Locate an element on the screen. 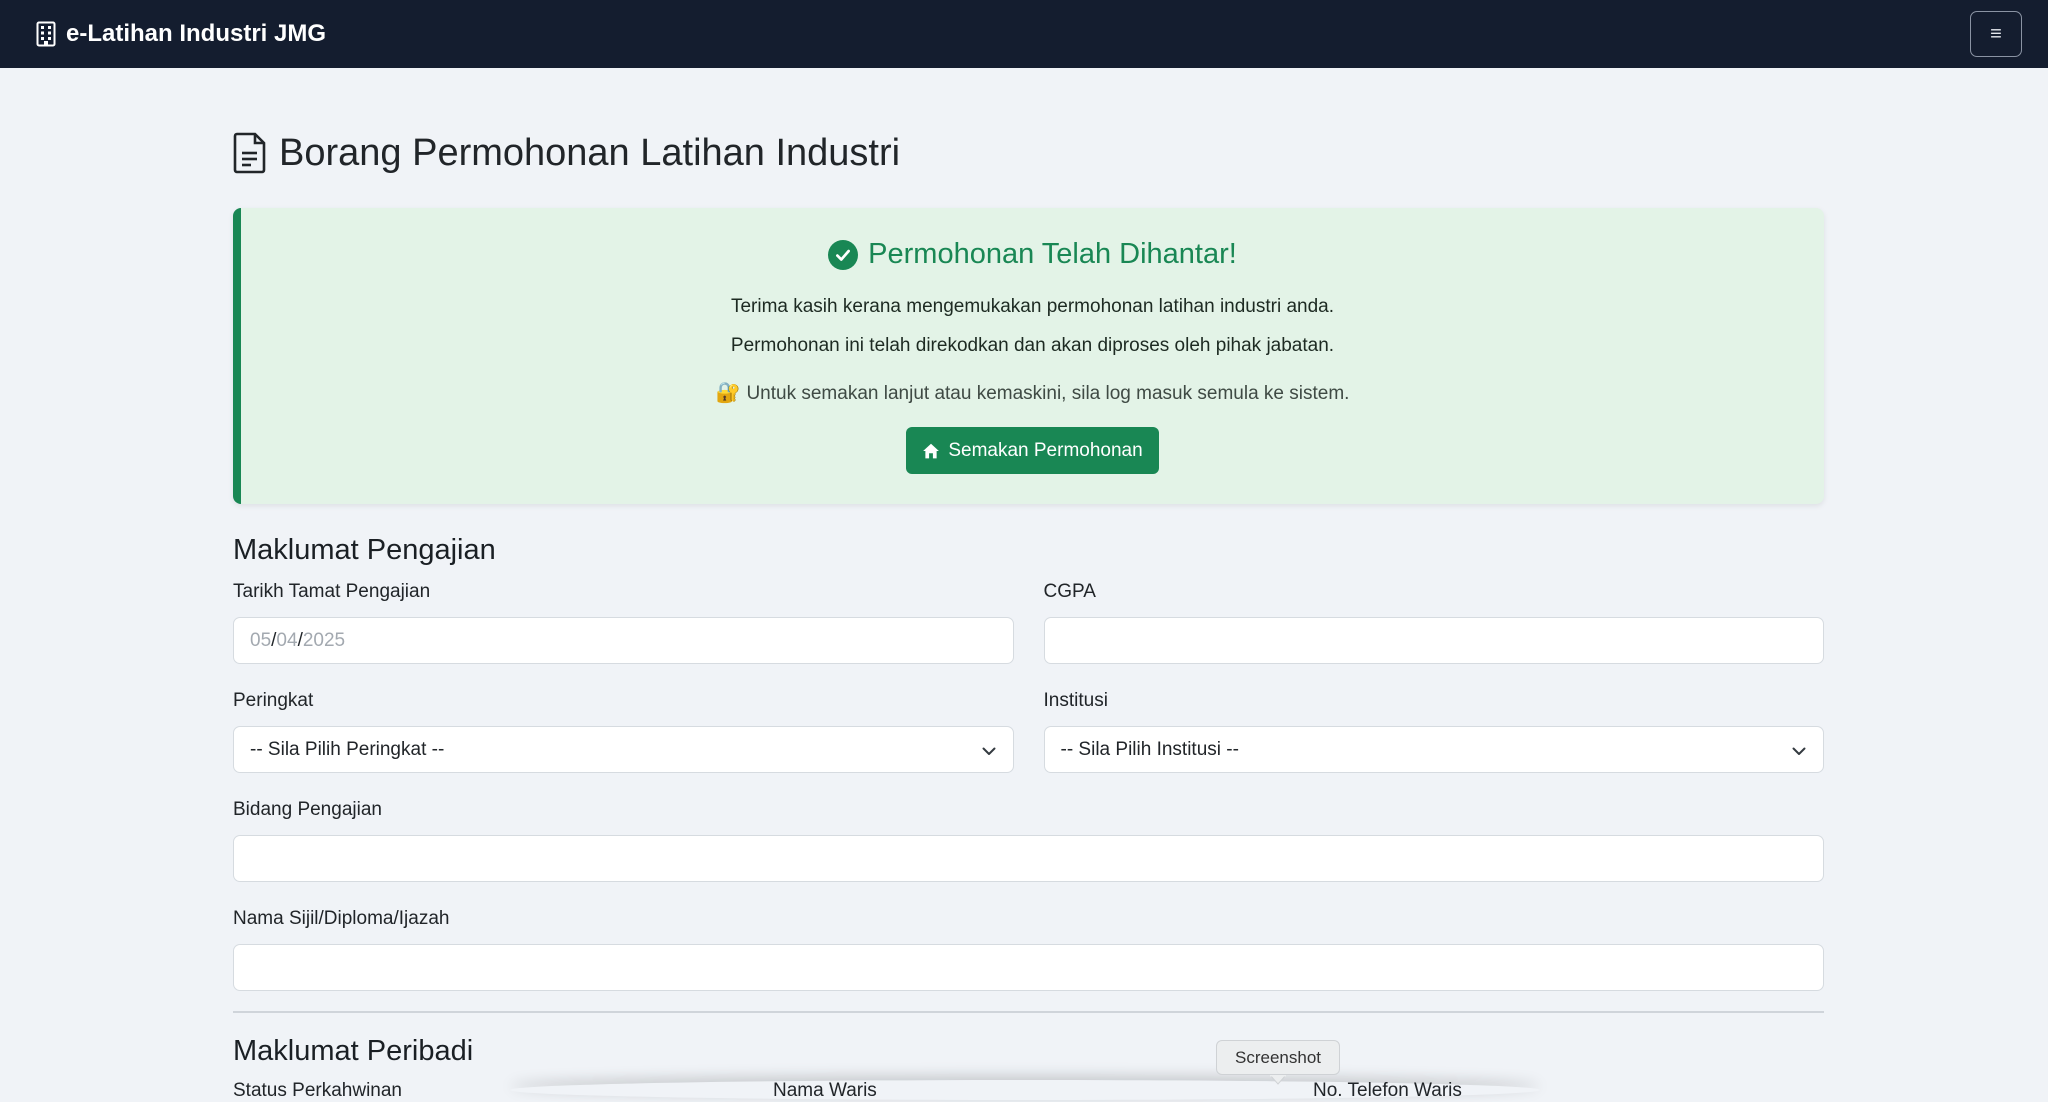  field-of-study-label: Bidang Pengajian is located at coordinates (307, 809).